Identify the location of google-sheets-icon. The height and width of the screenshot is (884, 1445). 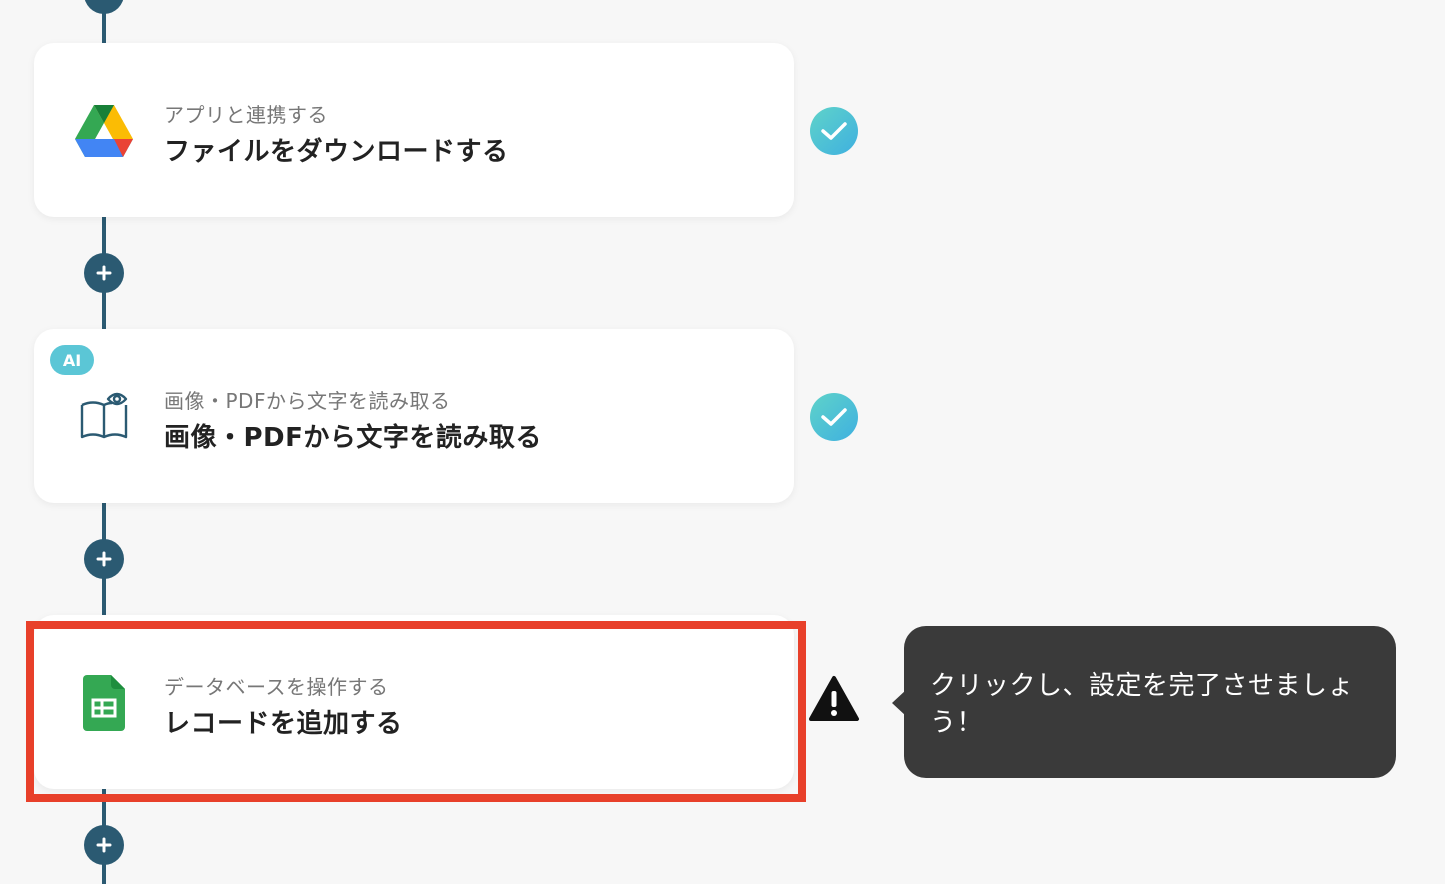
(104, 703).